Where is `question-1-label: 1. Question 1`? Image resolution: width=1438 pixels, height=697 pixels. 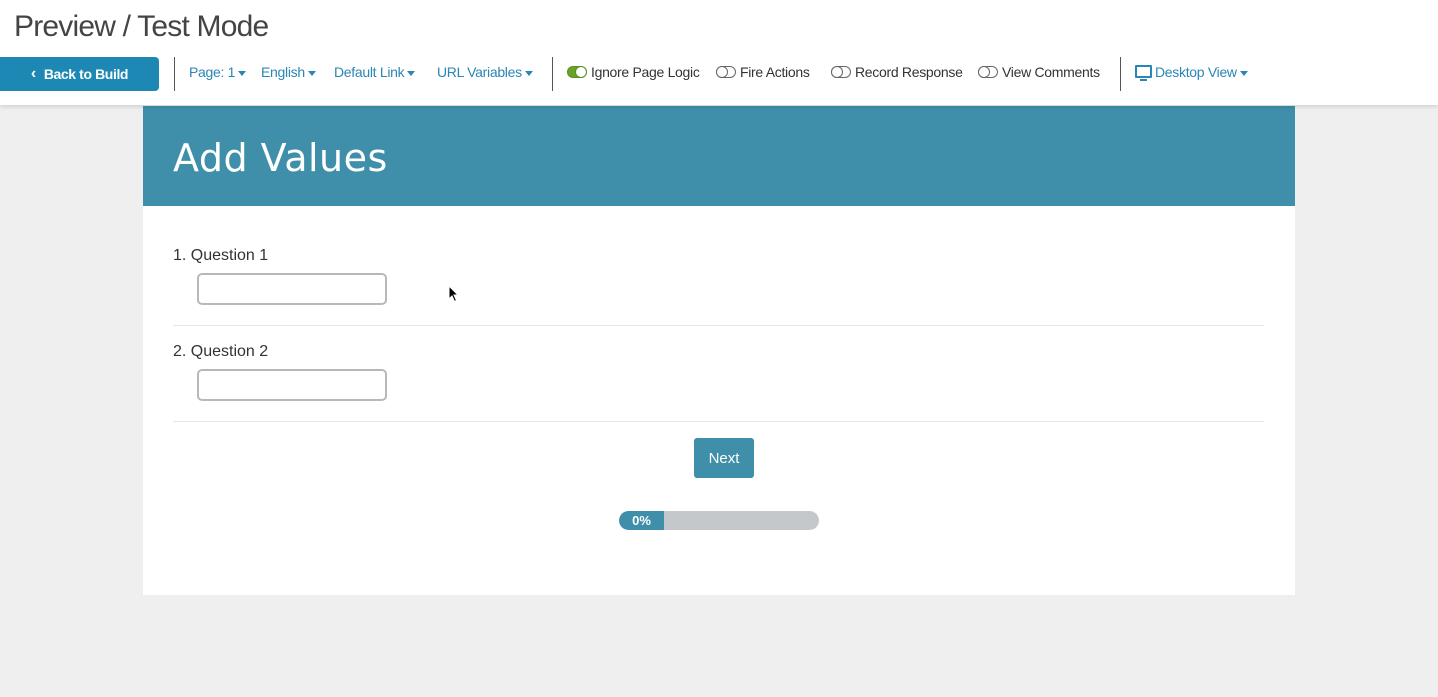 question-1-label: 1. Question 1 is located at coordinates (221, 255).